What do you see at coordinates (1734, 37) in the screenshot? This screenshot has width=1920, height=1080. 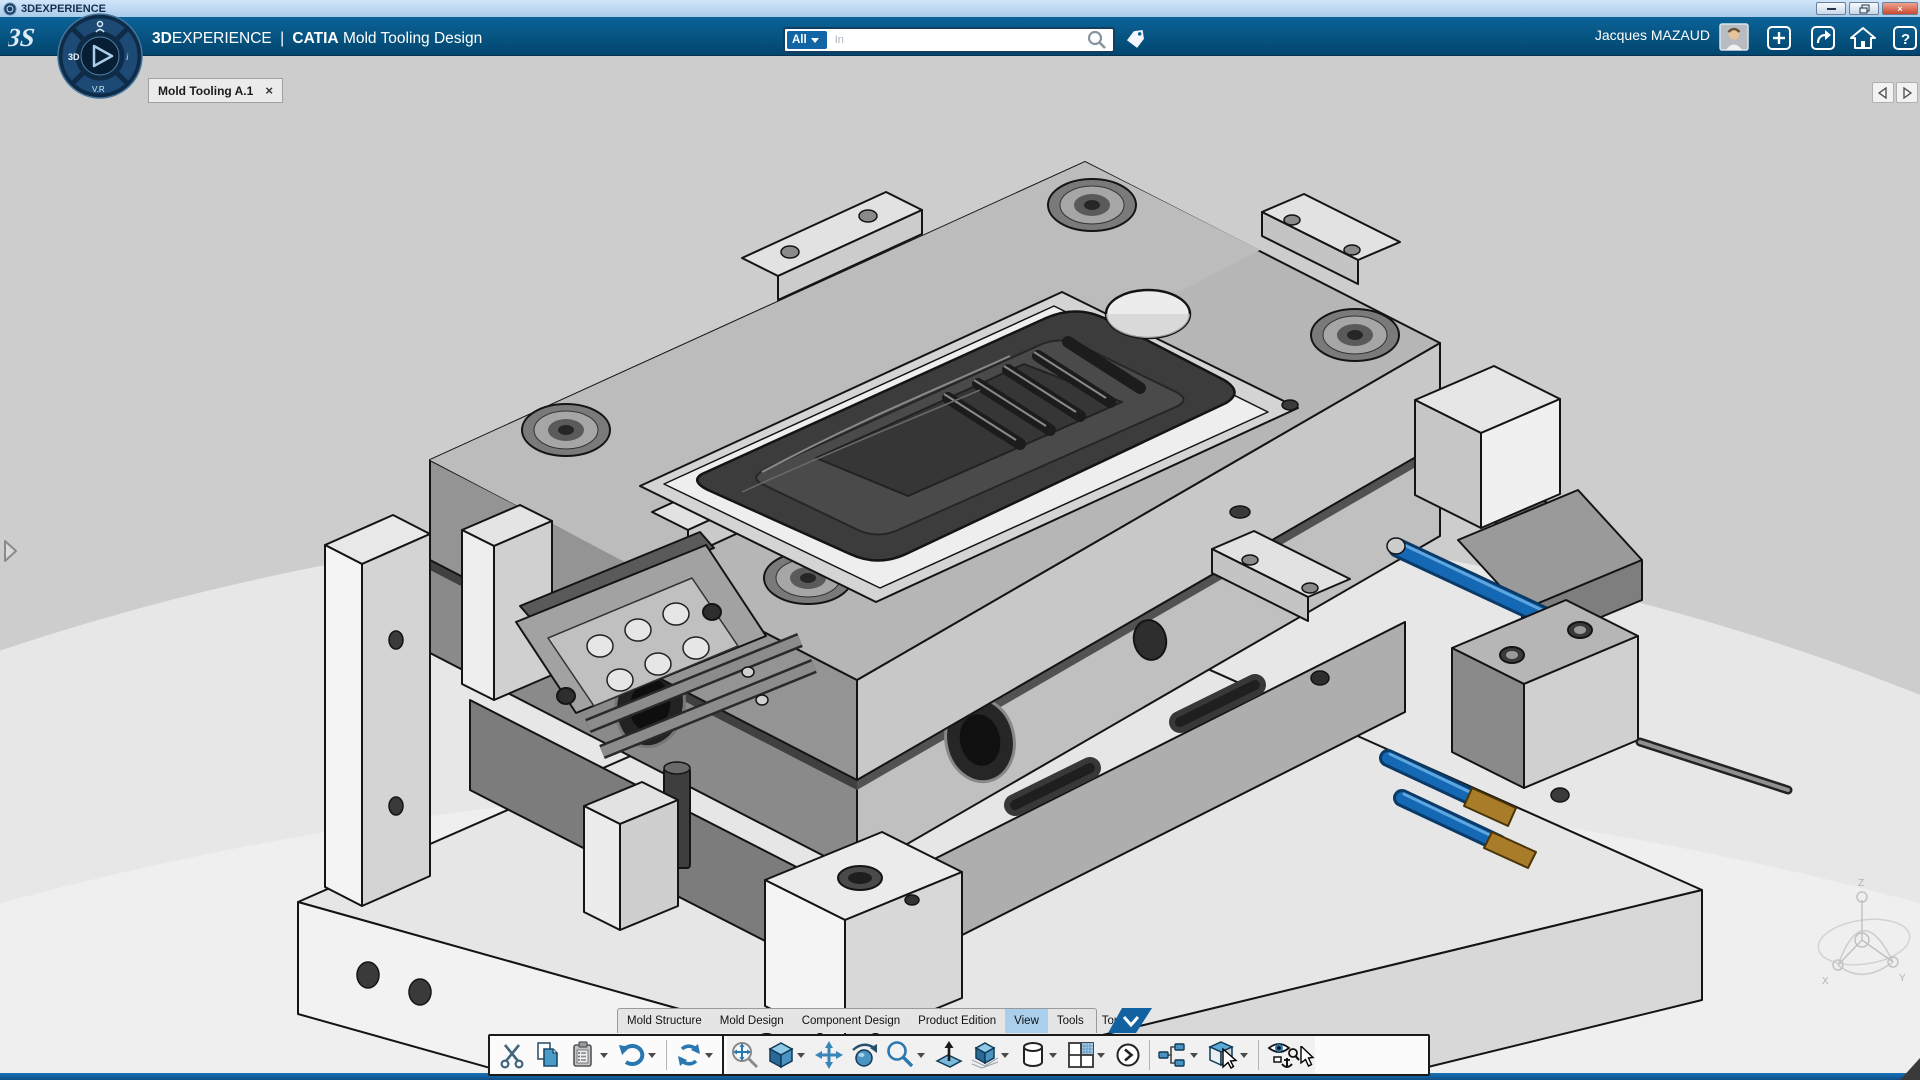 I see `avatar` at bounding box center [1734, 37].